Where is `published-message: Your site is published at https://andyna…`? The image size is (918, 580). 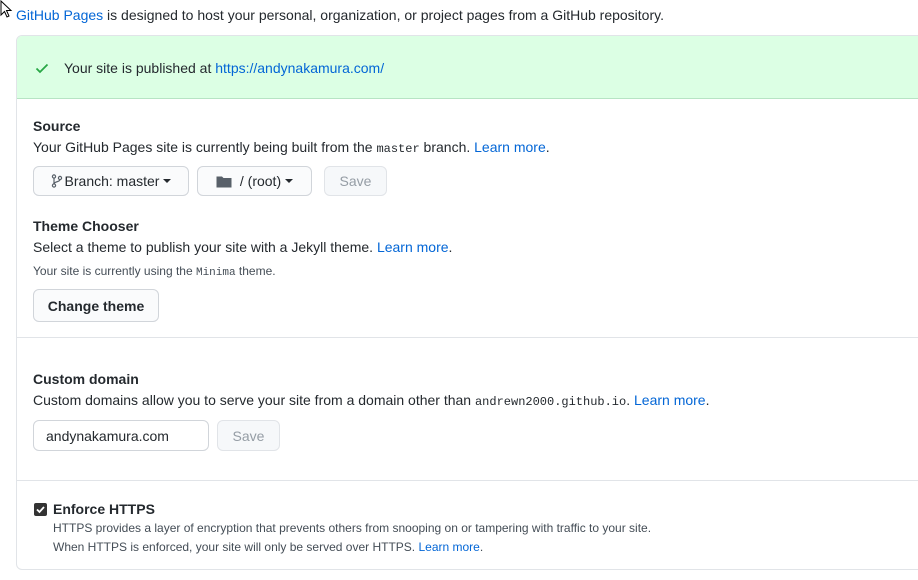 published-message: Your site is published at https://andyna… is located at coordinates (224, 68).